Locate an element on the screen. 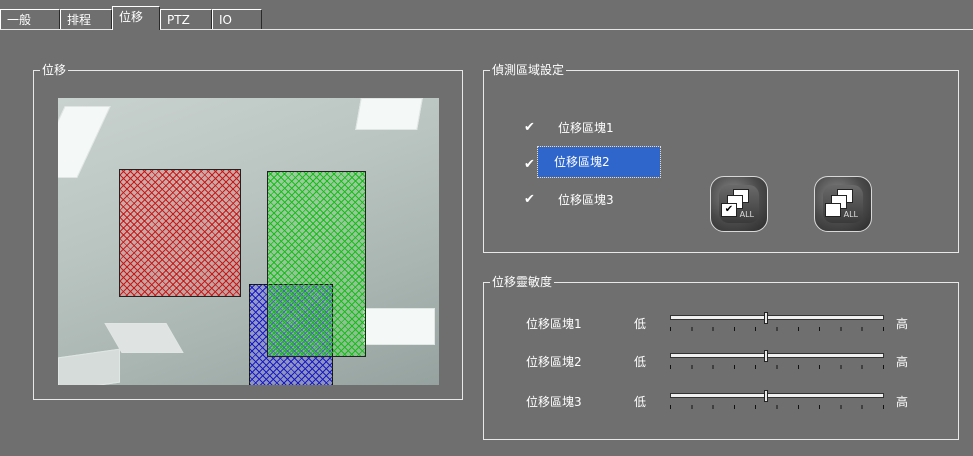 The height and width of the screenshot is (456, 973). region-label-3: 位移區塊3 is located at coordinates (586, 200).